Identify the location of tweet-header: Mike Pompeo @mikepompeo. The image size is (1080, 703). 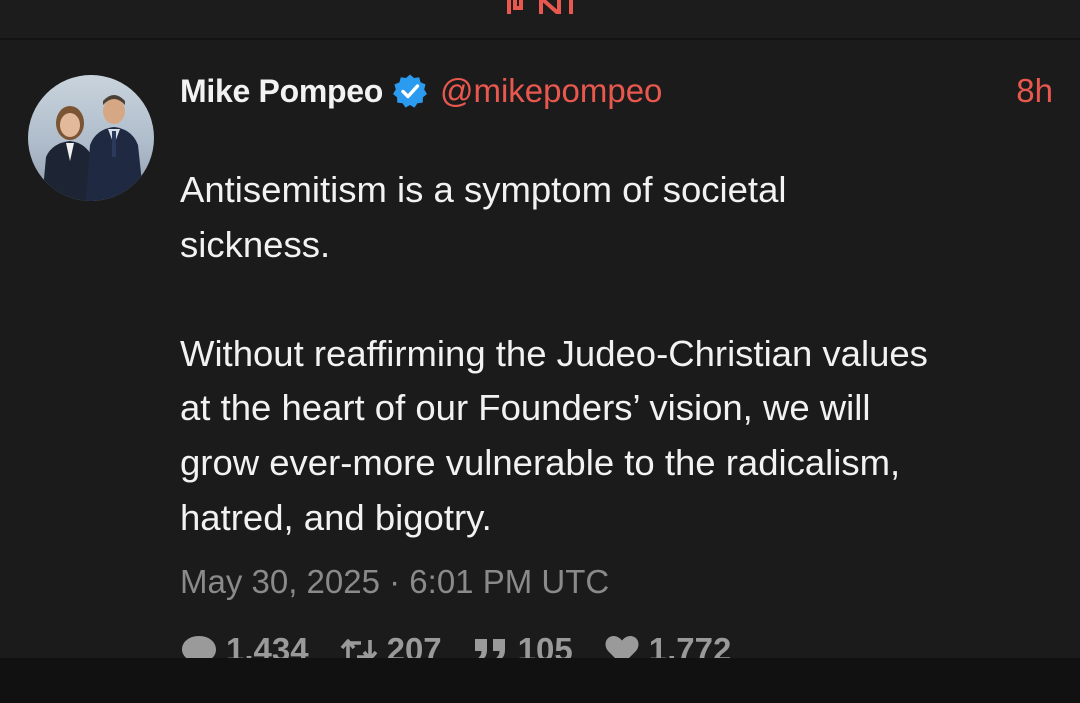
(617, 91).